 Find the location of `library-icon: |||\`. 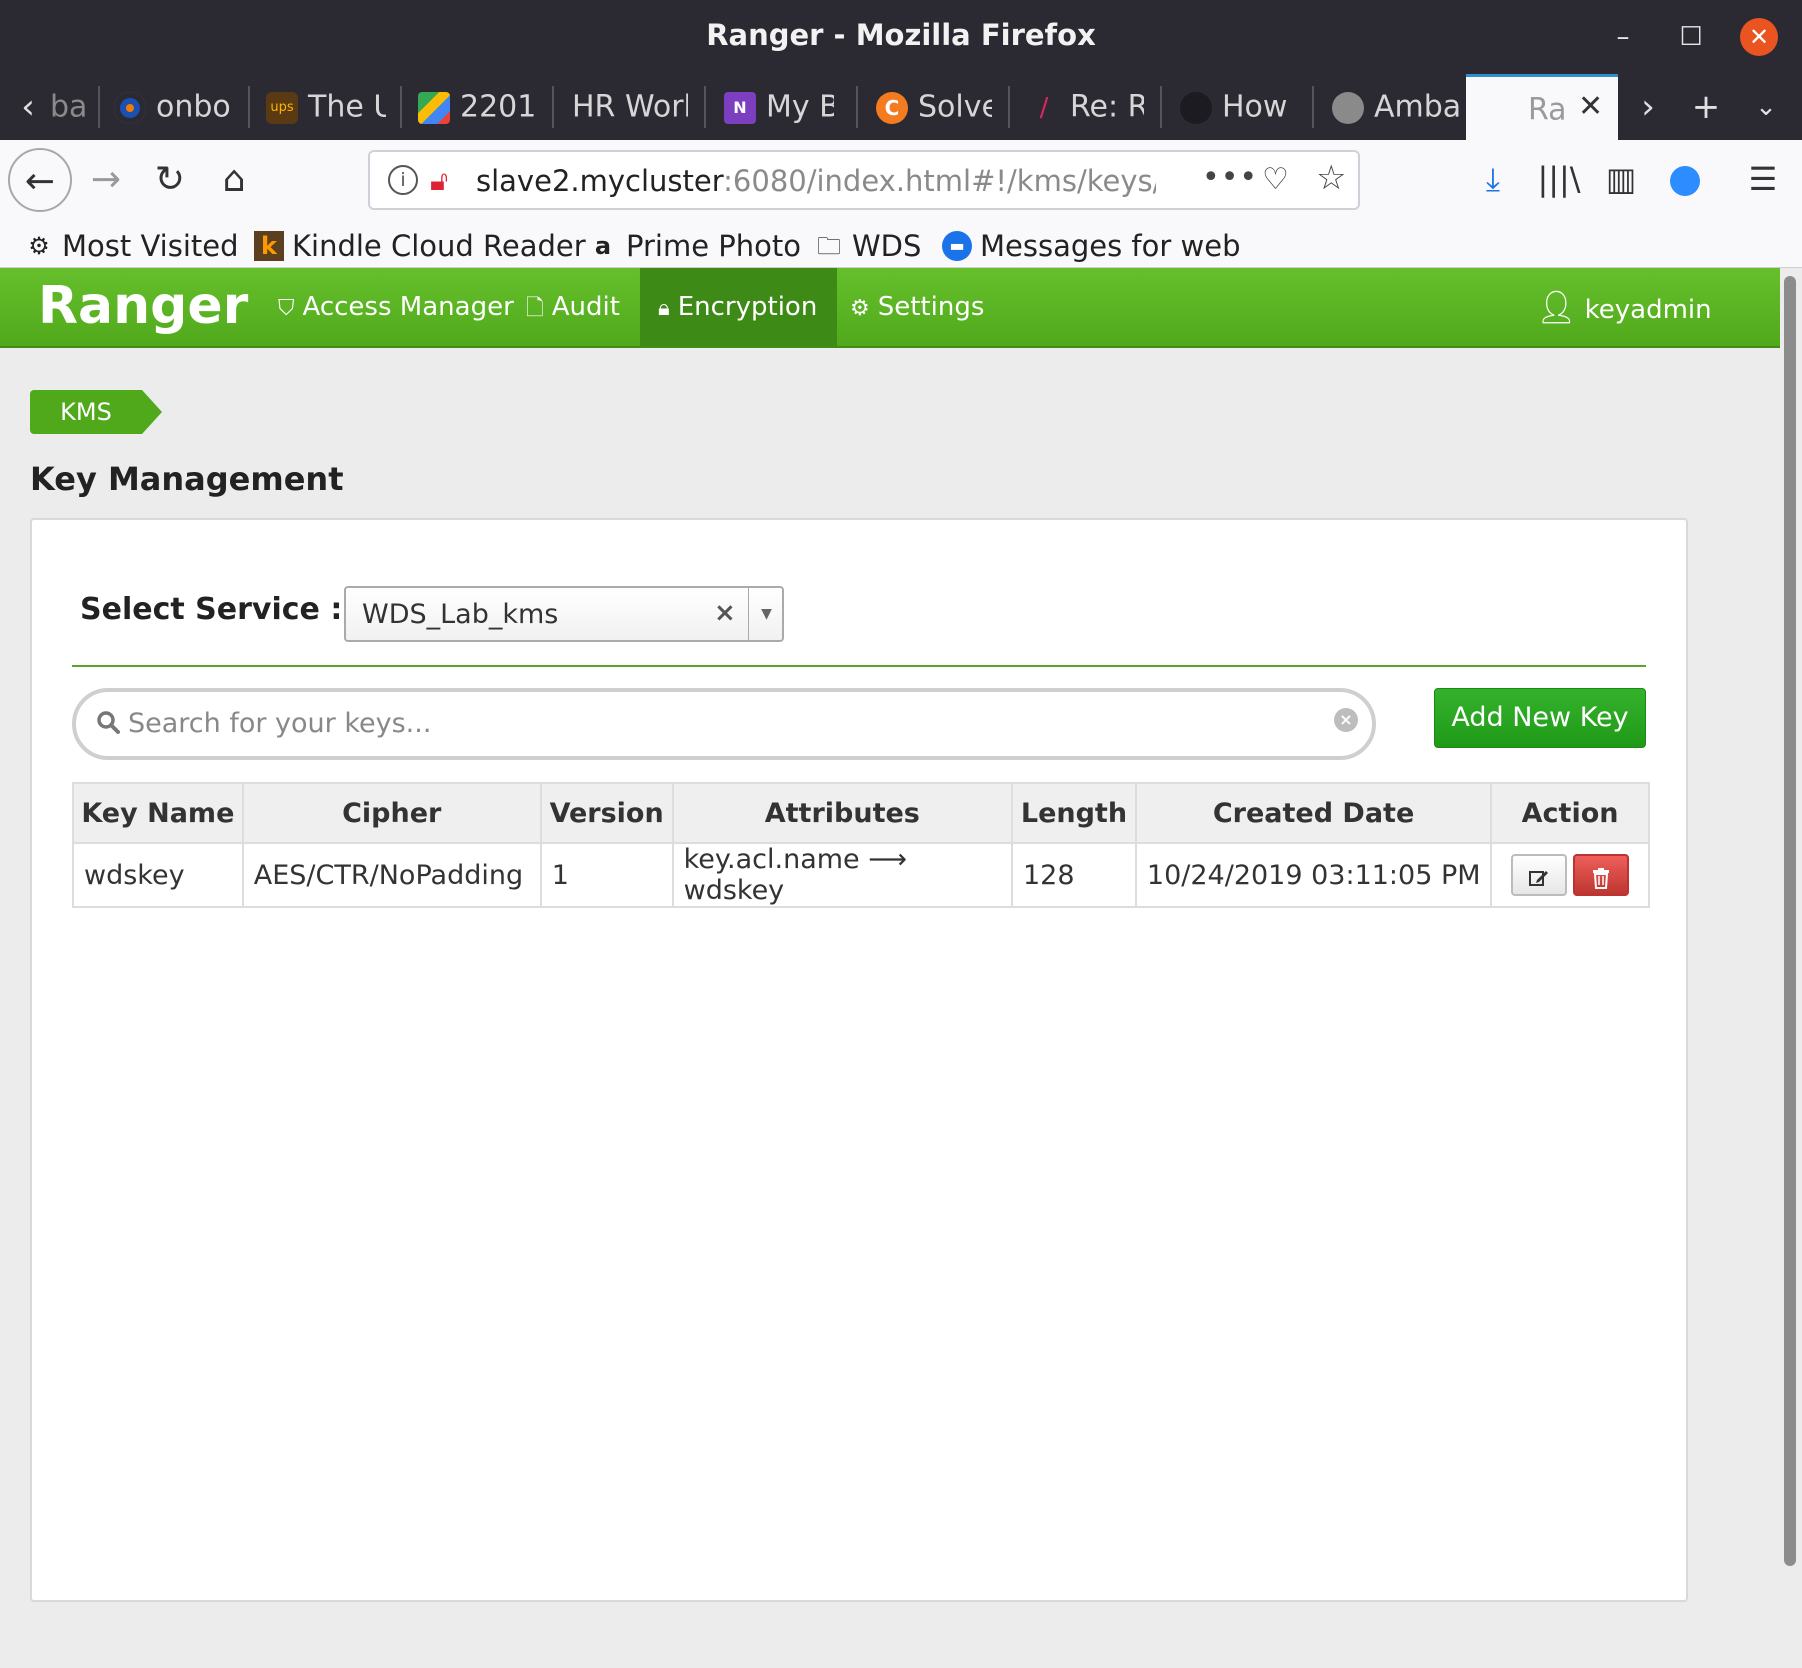

library-icon: |||\ is located at coordinates (1559, 179).